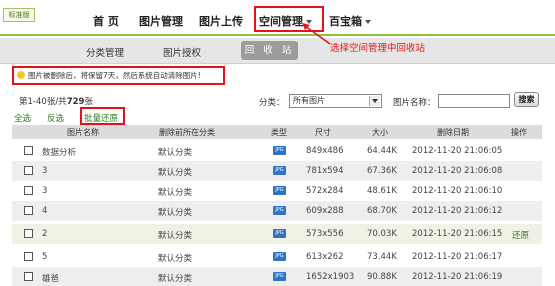 The width and height of the screenshot is (555, 286). I want to click on cell-filesize: 68.70K, so click(382, 211).